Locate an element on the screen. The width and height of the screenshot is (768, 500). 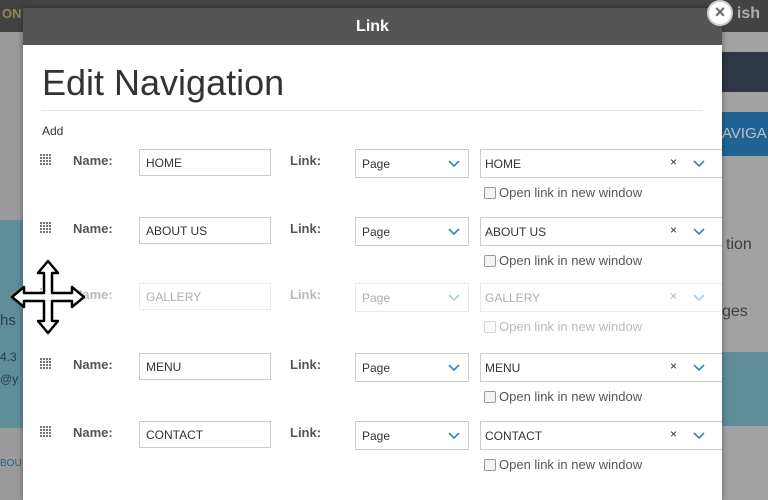
page-title: Edit Navigation is located at coordinates (163, 82).